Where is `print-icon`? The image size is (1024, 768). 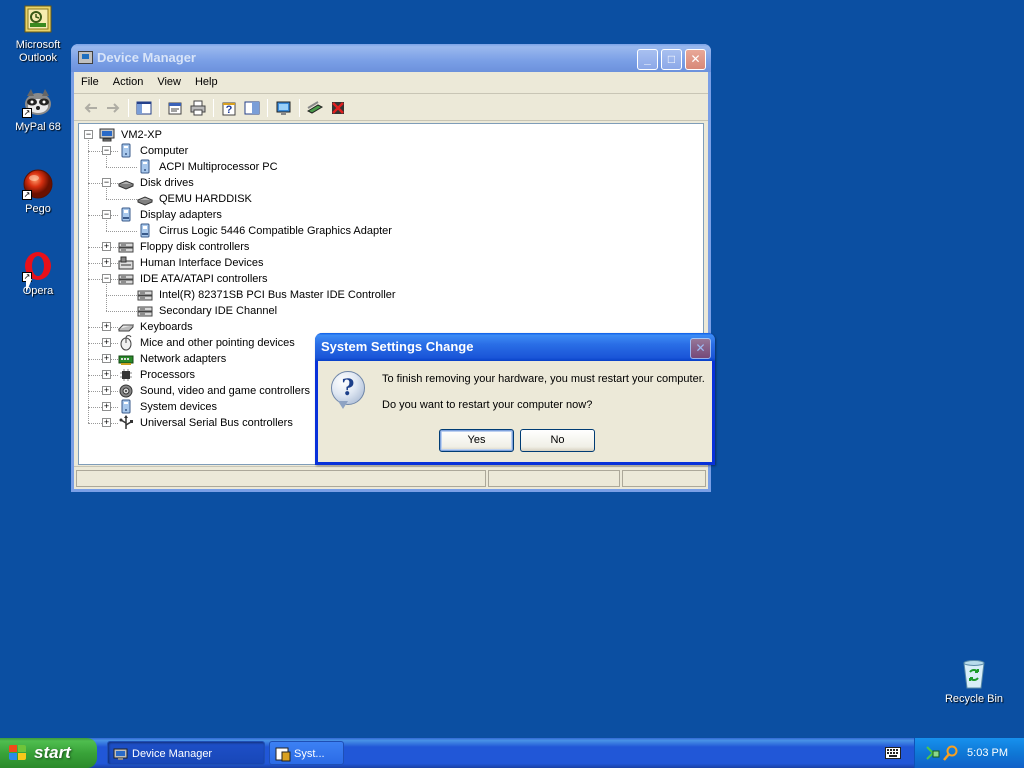 print-icon is located at coordinates (198, 108).